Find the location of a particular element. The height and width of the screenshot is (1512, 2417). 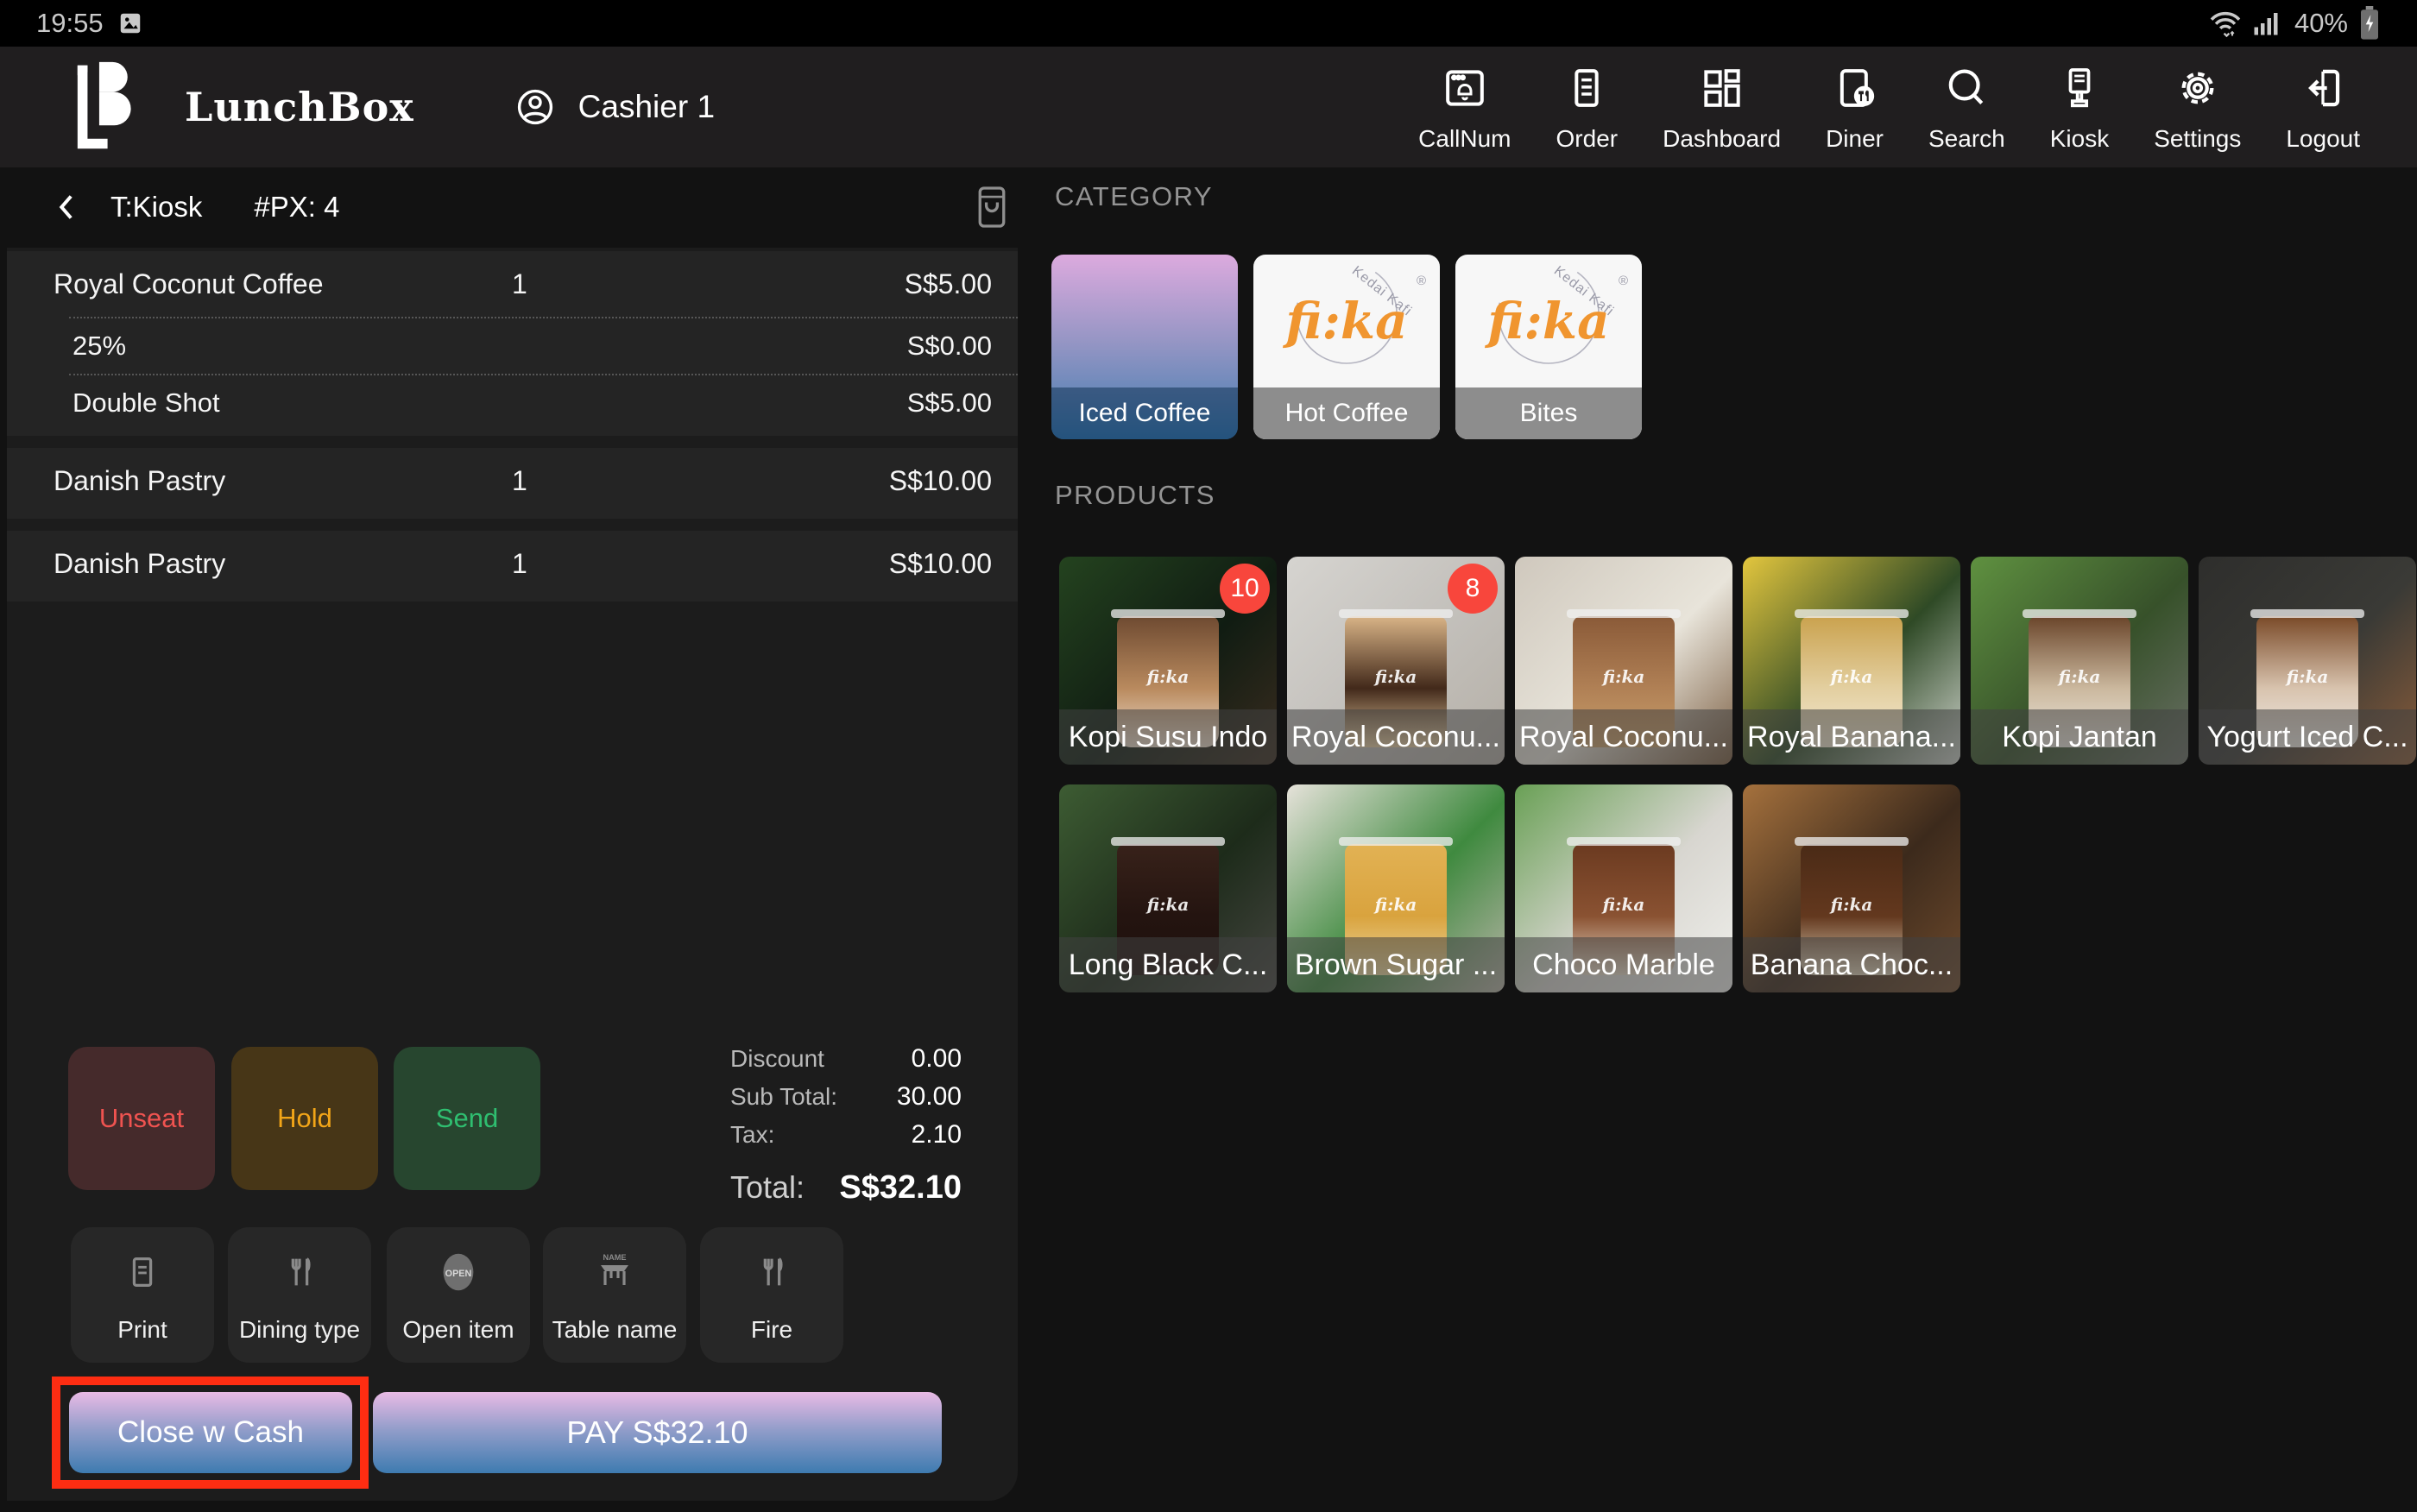

subtotal-value: 30.00 is located at coordinates (929, 1097).